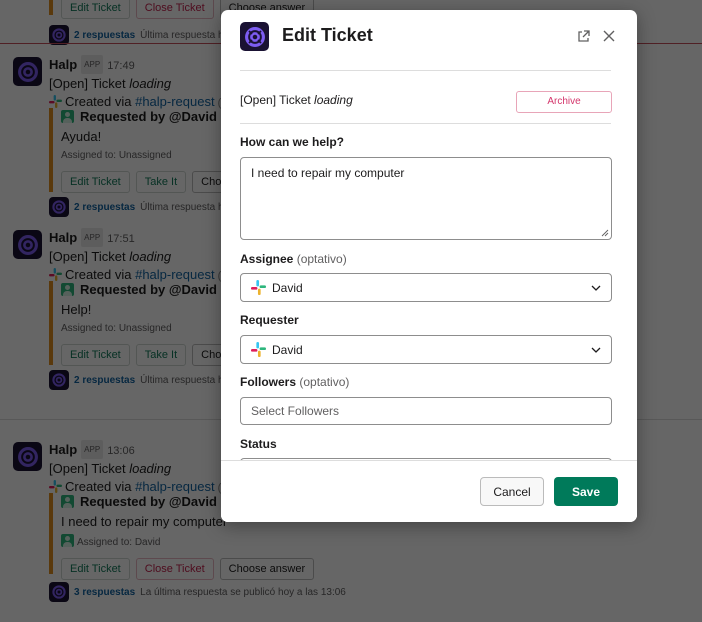 The width and height of the screenshot is (702, 622). What do you see at coordinates (277, 100) in the screenshot?
I see `ticket-summary-text: [Open] Ticket` at bounding box center [277, 100].